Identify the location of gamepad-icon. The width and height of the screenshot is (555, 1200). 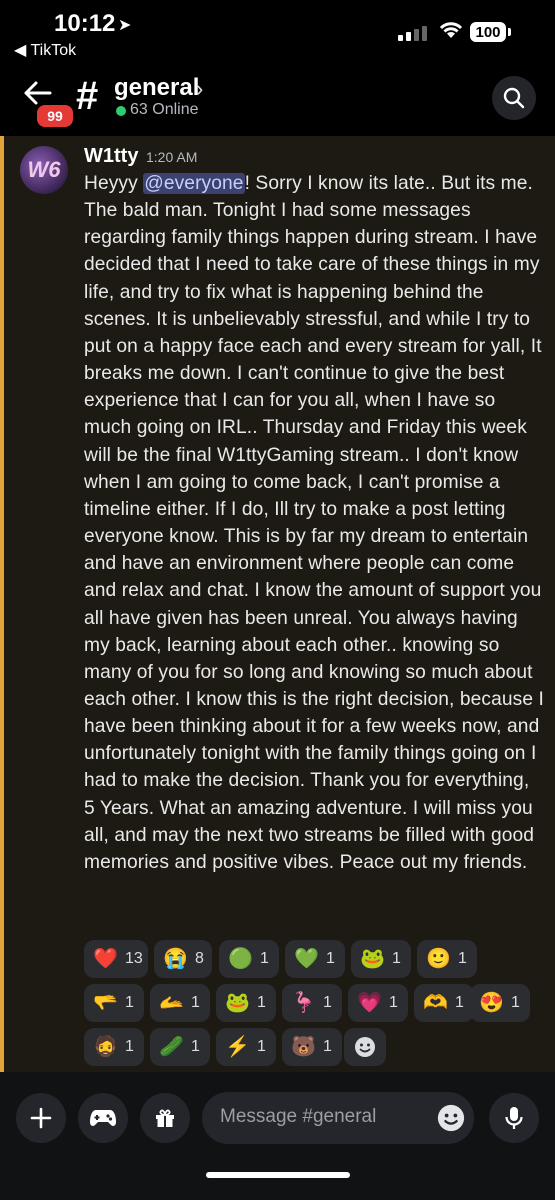
(103, 1118).